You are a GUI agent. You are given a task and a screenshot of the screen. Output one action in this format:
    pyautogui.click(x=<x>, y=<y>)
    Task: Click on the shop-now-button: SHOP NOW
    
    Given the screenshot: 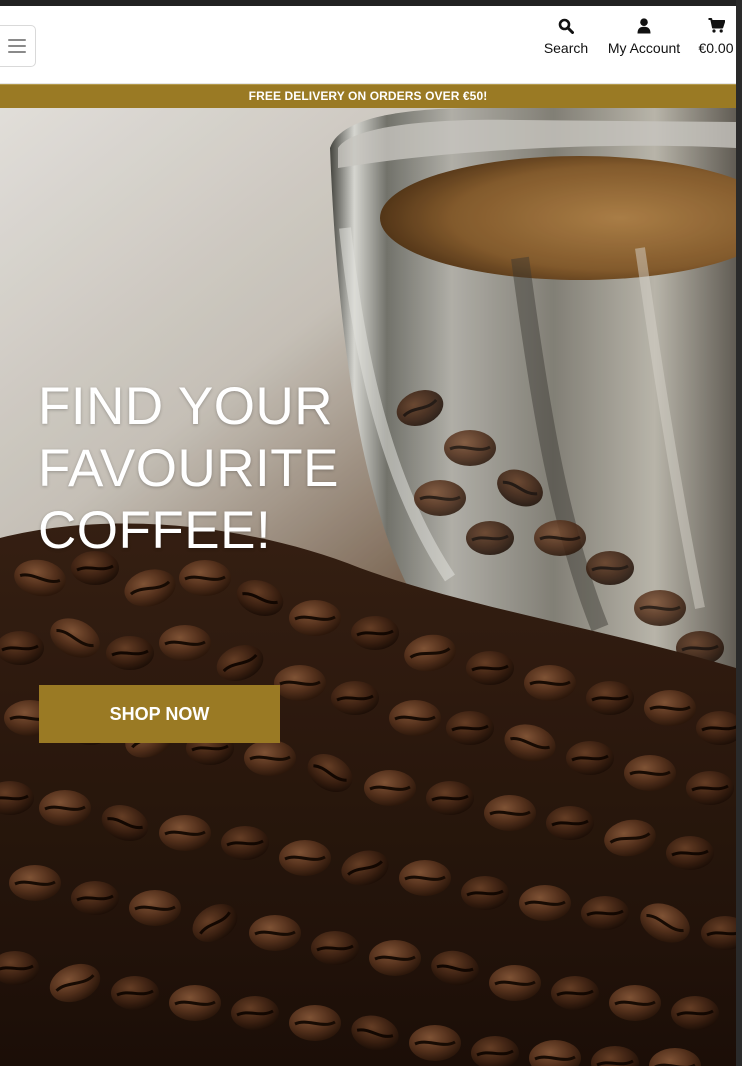 What is the action you would take?
    pyautogui.click(x=159, y=714)
    